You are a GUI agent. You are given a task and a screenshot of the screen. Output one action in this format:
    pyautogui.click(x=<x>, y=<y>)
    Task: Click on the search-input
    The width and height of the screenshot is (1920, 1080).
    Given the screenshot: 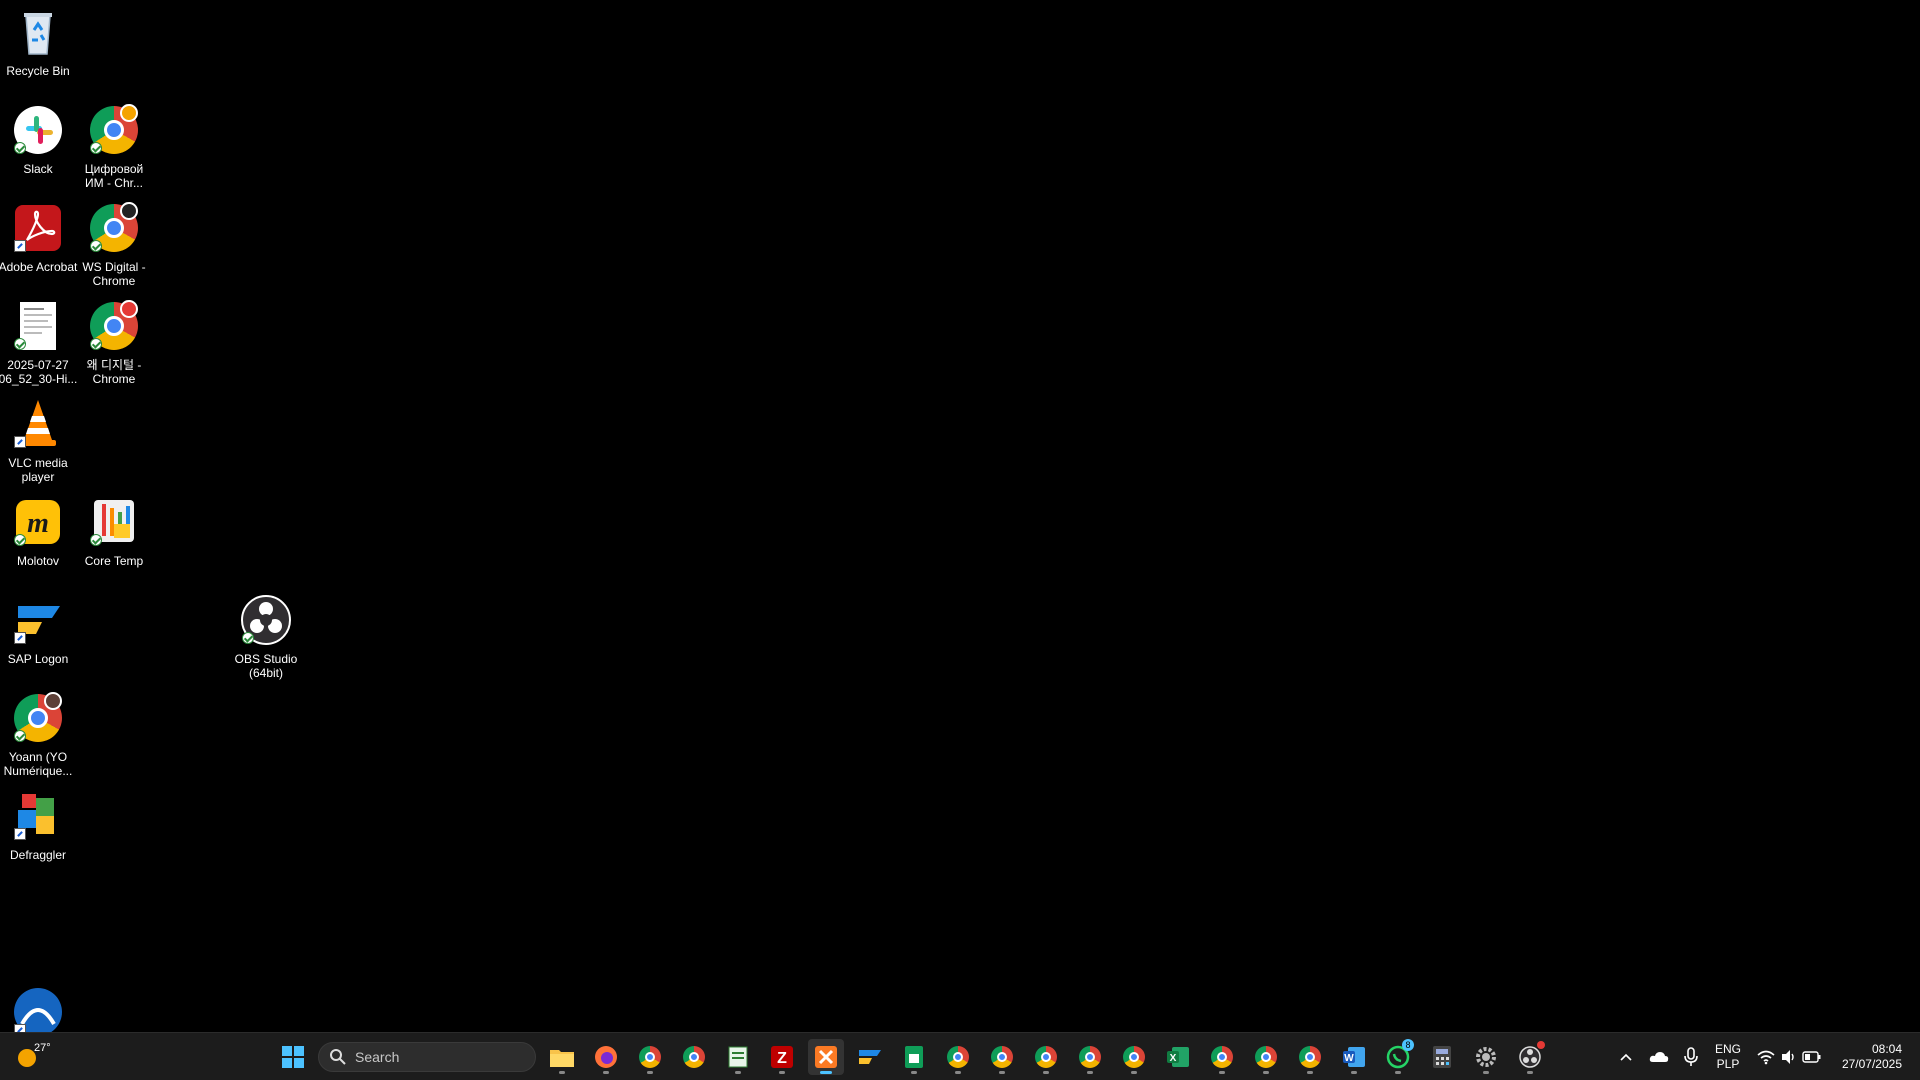 What is the action you would take?
    pyautogui.click(x=440, y=1057)
    